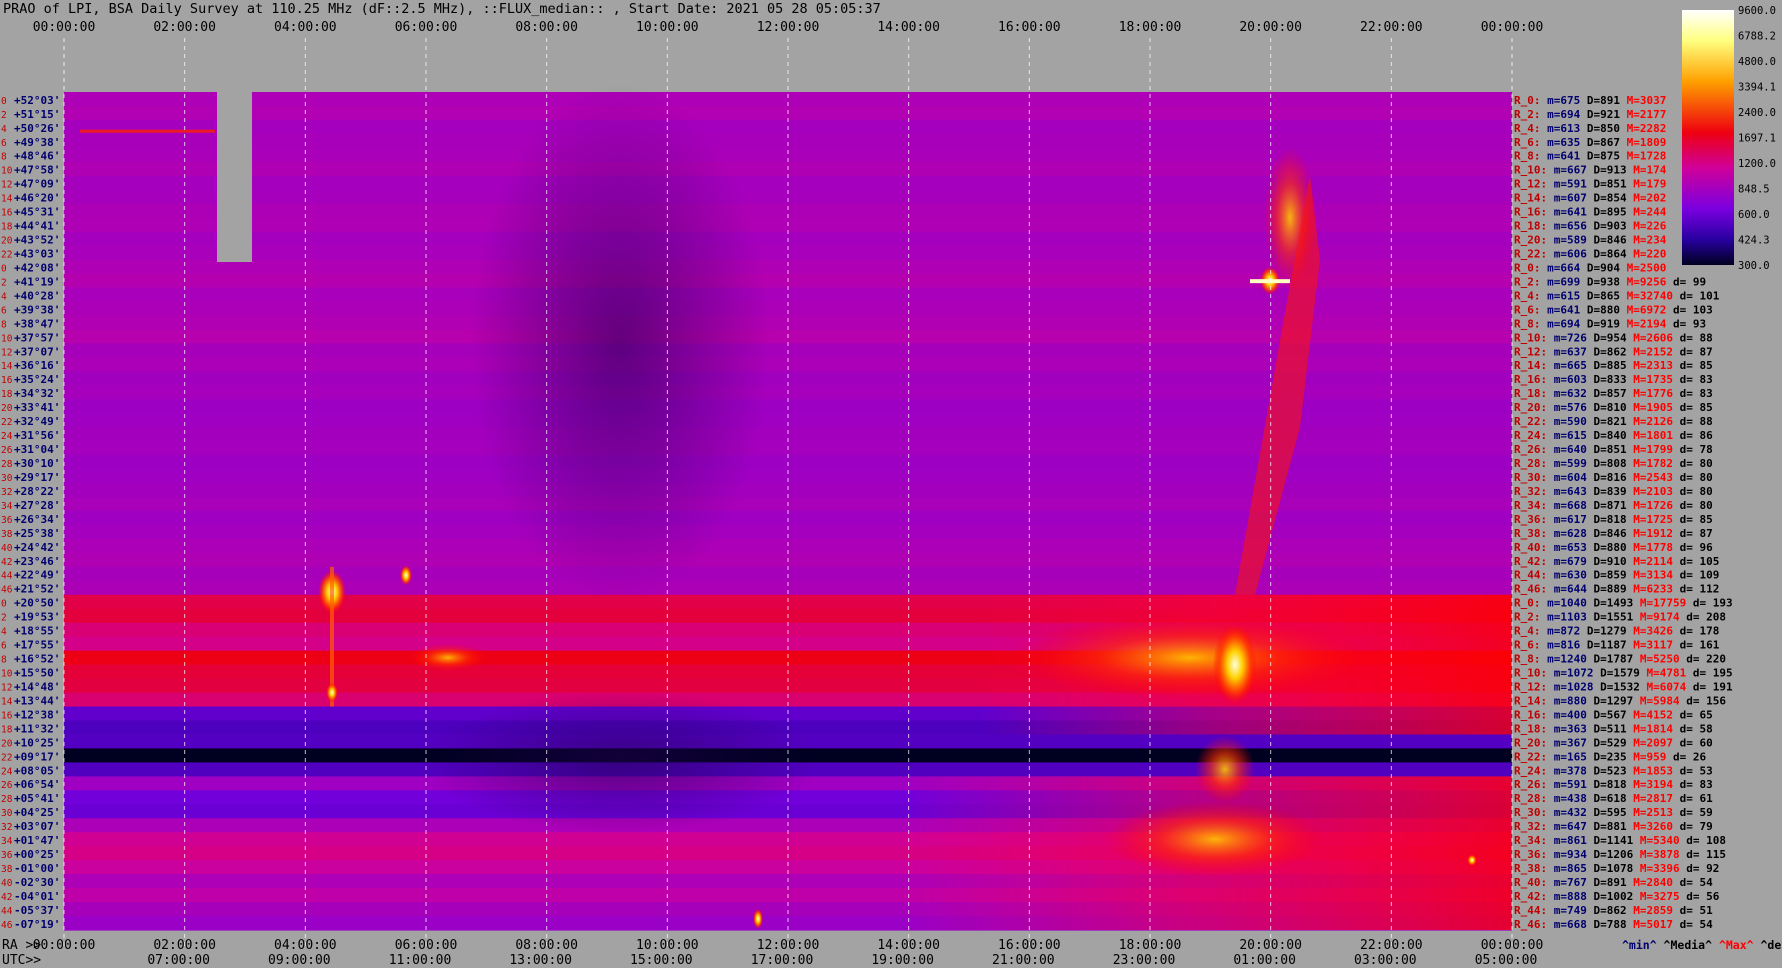 The width and height of the screenshot is (1782, 968). I want to click on colorbar-tick-label: 9600.0, so click(1757, 11).